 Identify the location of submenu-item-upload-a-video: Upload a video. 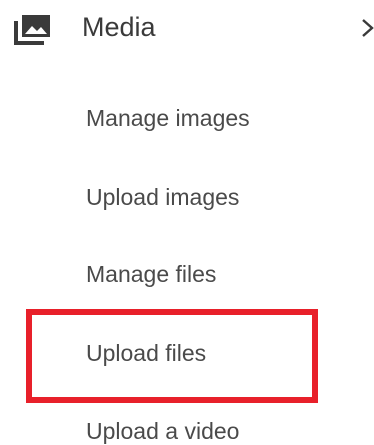
(162, 430).